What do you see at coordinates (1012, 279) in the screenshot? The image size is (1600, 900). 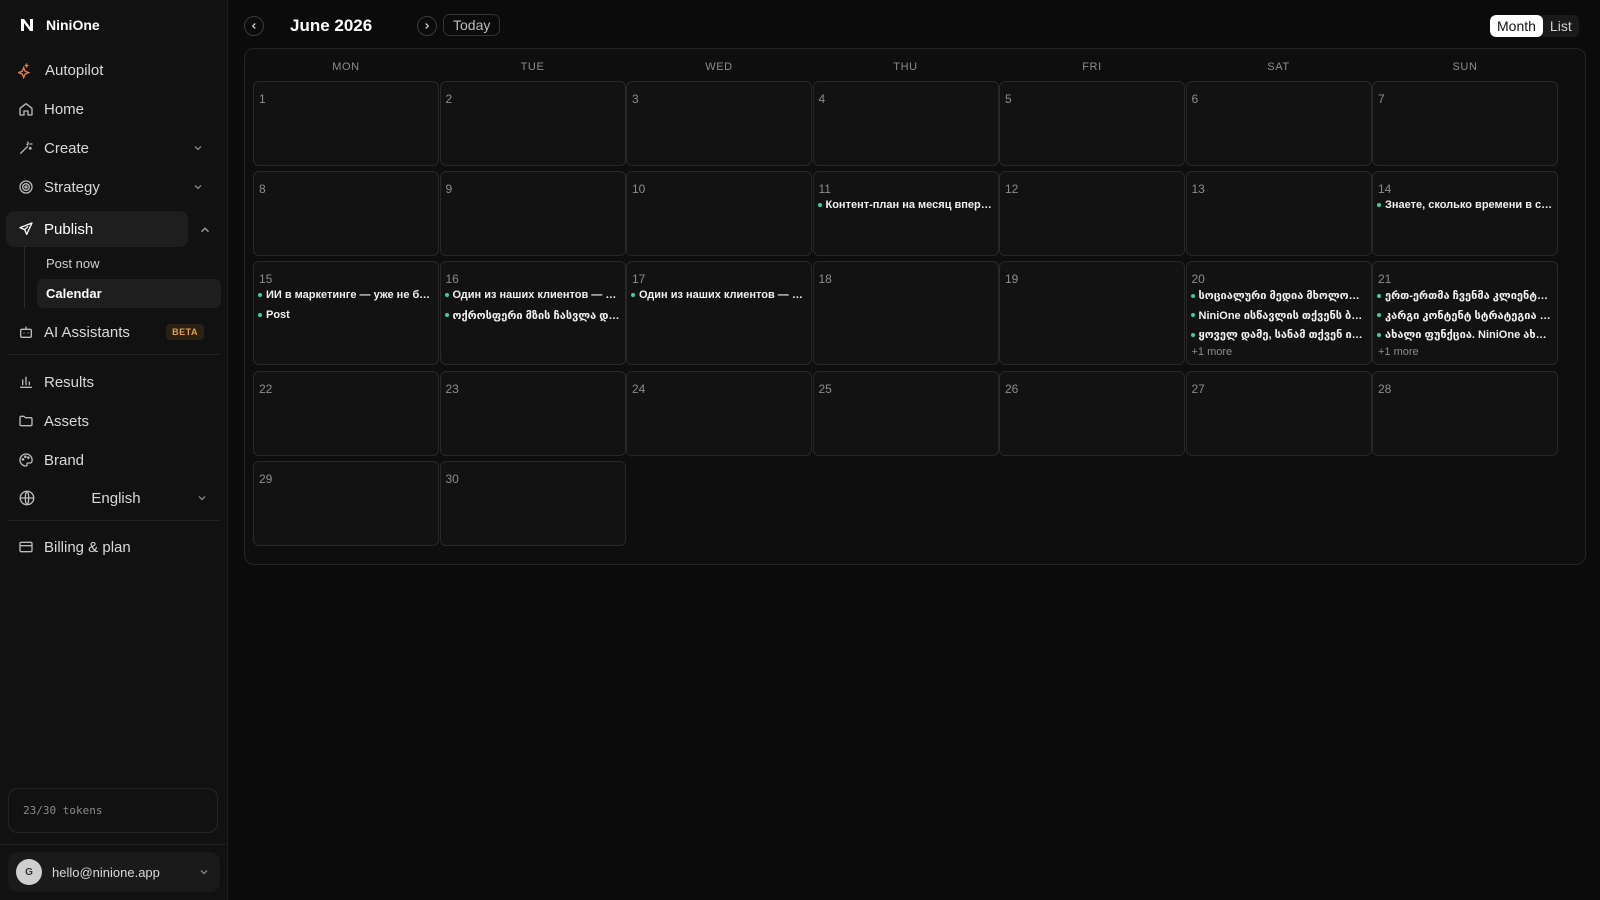 I see `day-number: 19` at bounding box center [1012, 279].